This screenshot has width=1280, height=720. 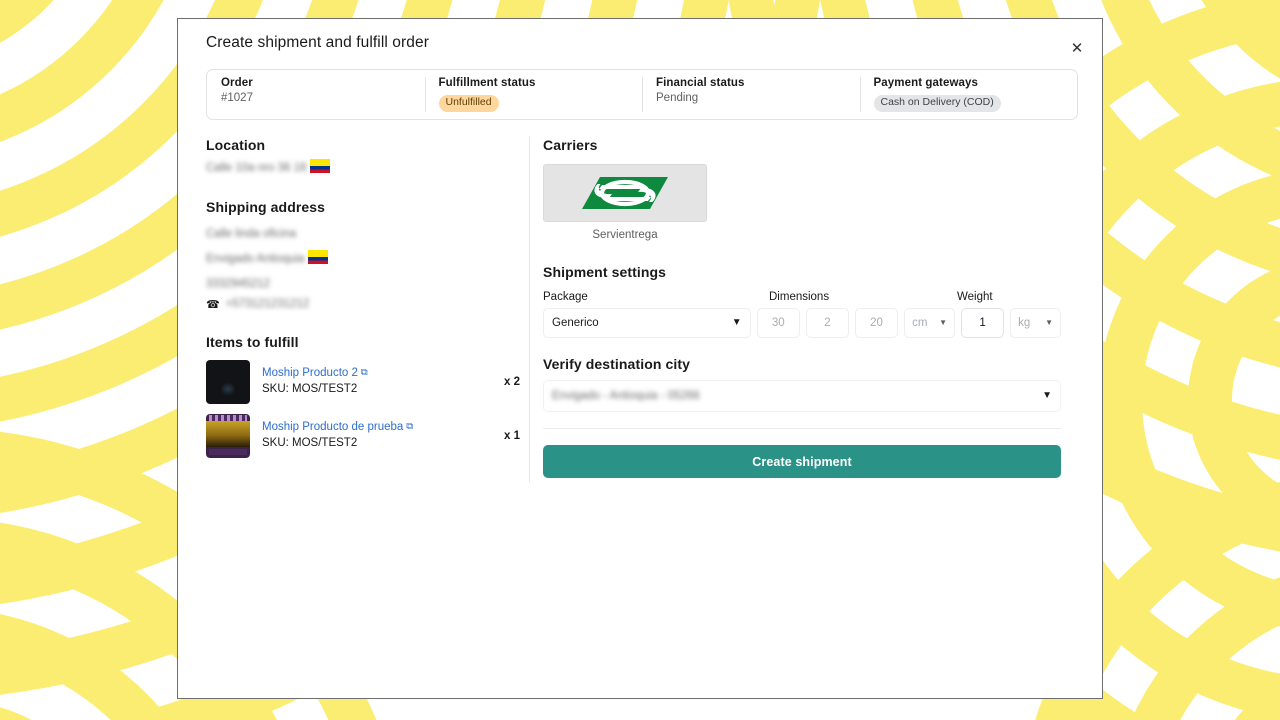 I want to click on dimension-width-input: 2, so click(x=827, y=323).